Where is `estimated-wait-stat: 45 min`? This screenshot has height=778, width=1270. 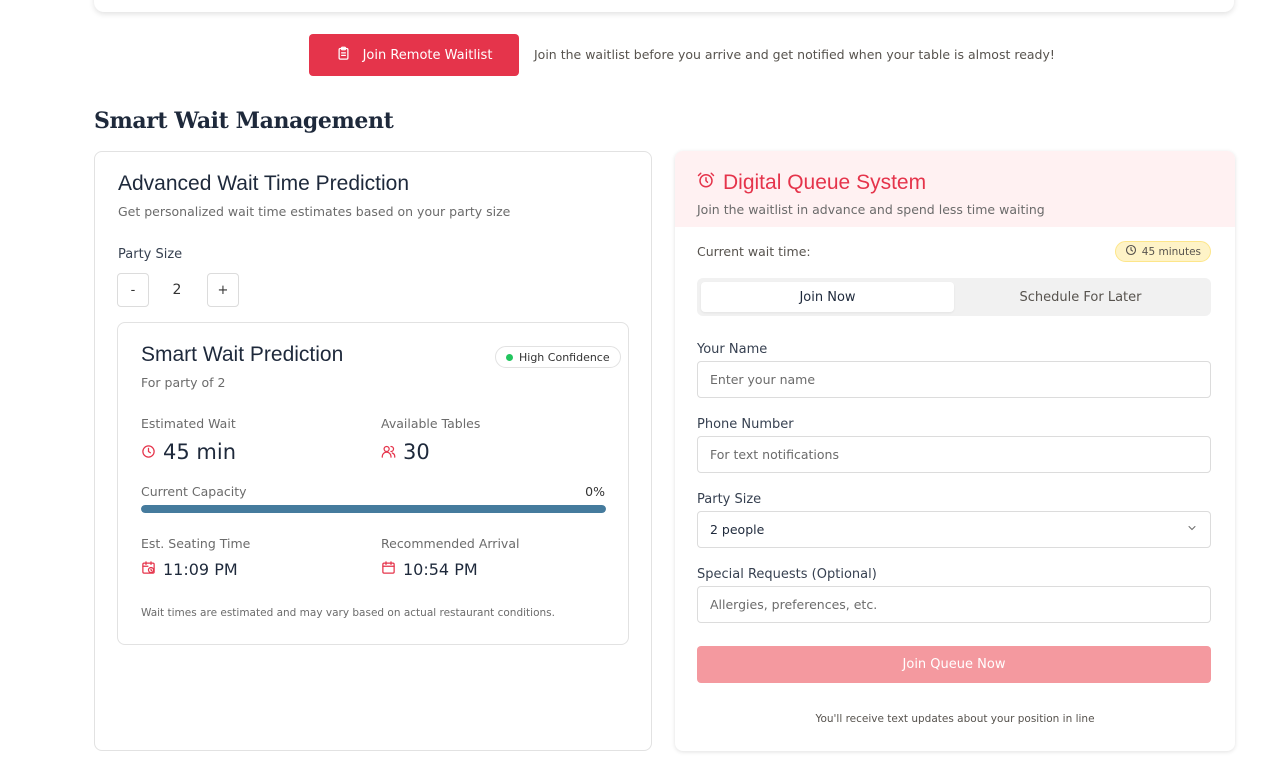
estimated-wait-stat: 45 min is located at coordinates (188, 452).